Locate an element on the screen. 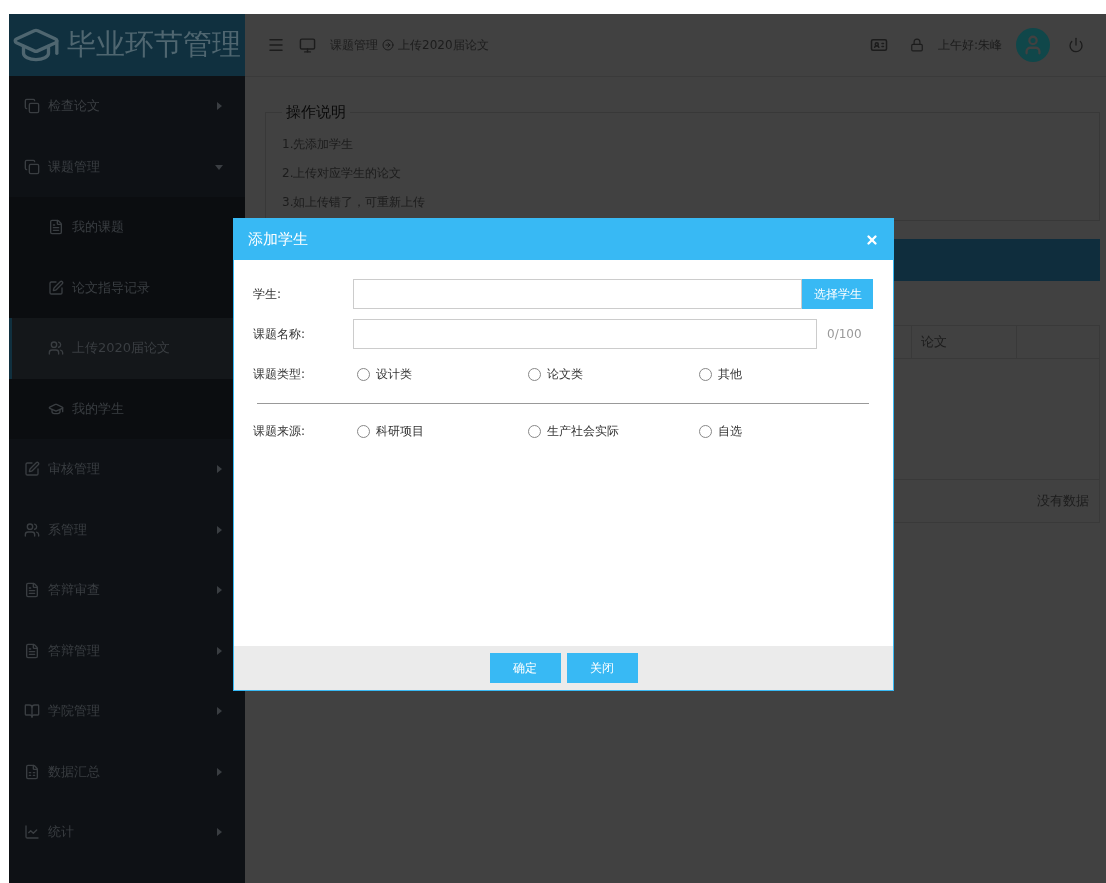  book-icon is located at coordinates (32, 711).